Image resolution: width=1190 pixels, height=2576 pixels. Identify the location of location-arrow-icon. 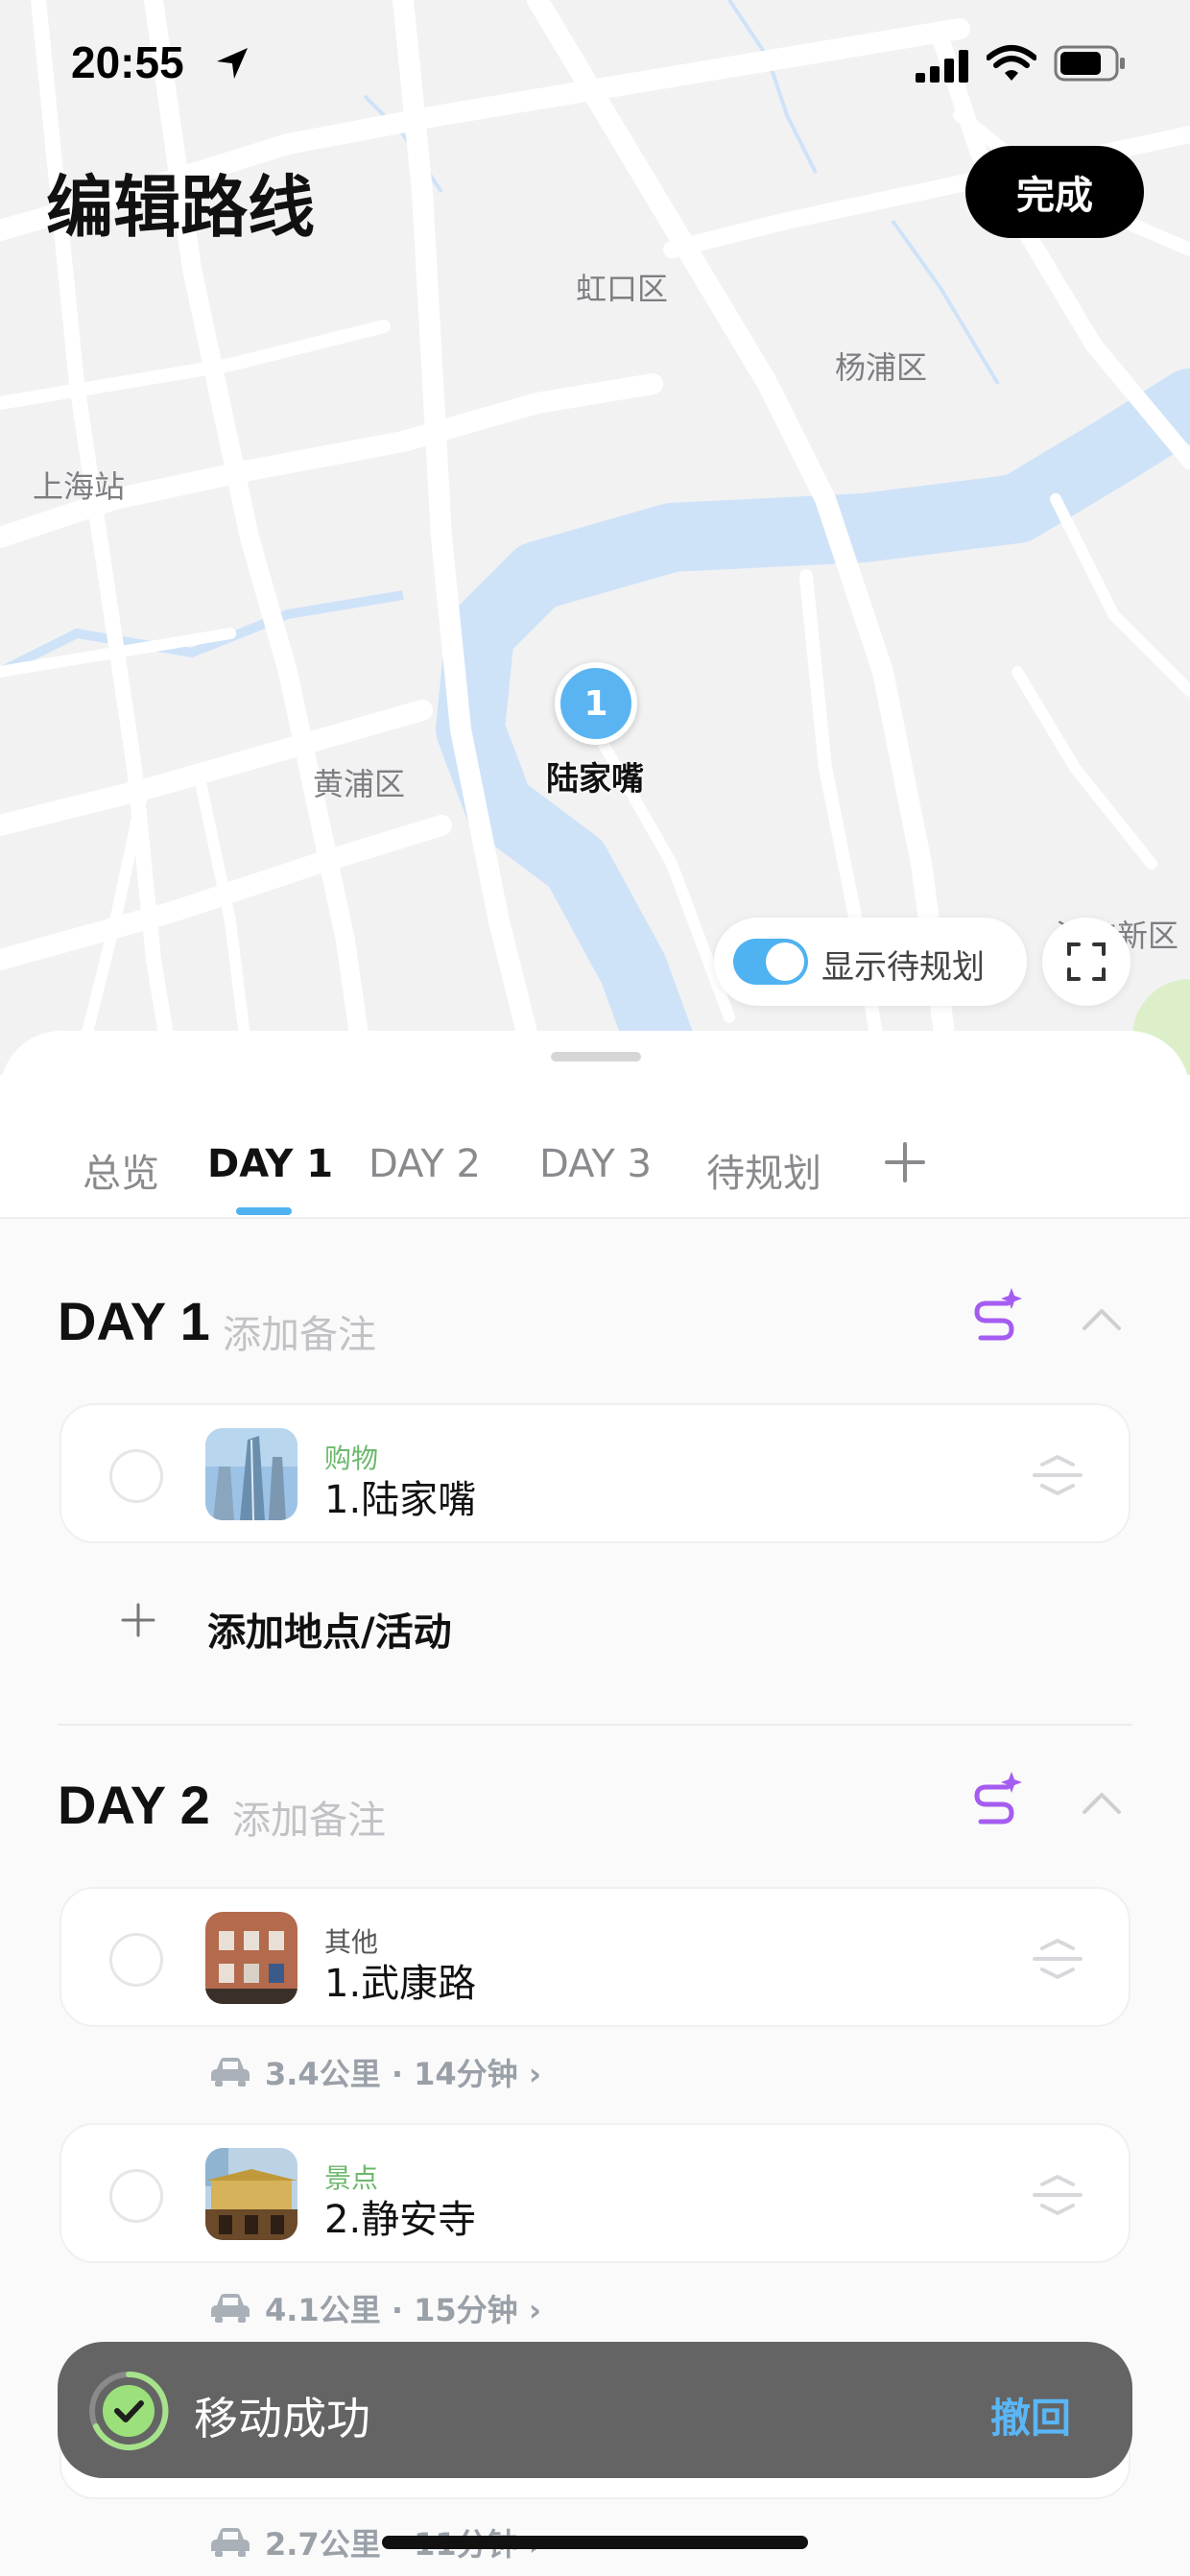
(233, 63).